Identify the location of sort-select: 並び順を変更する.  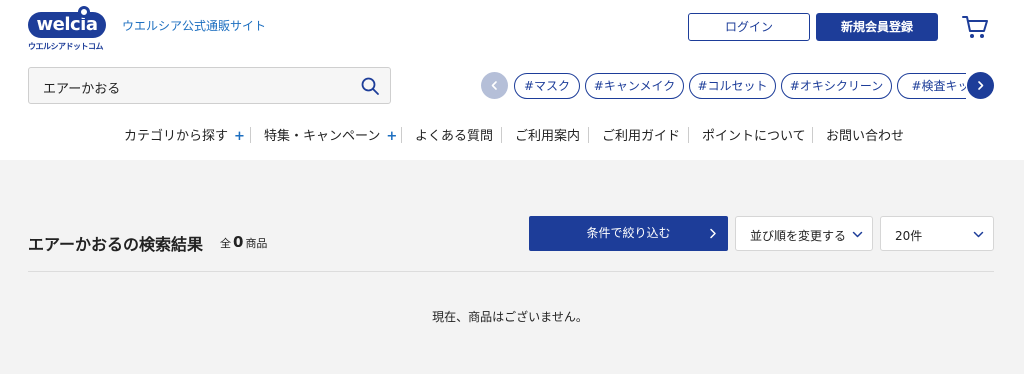
(804, 233).